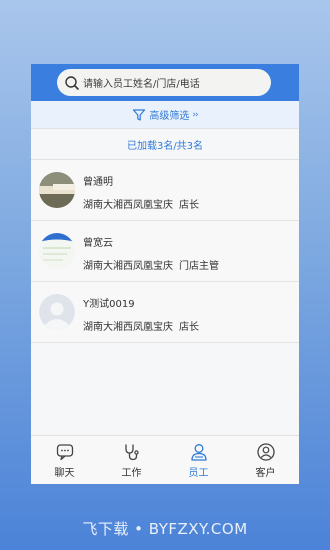 The image size is (330, 550). I want to click on tab-label: 工作, so click(131, 473).